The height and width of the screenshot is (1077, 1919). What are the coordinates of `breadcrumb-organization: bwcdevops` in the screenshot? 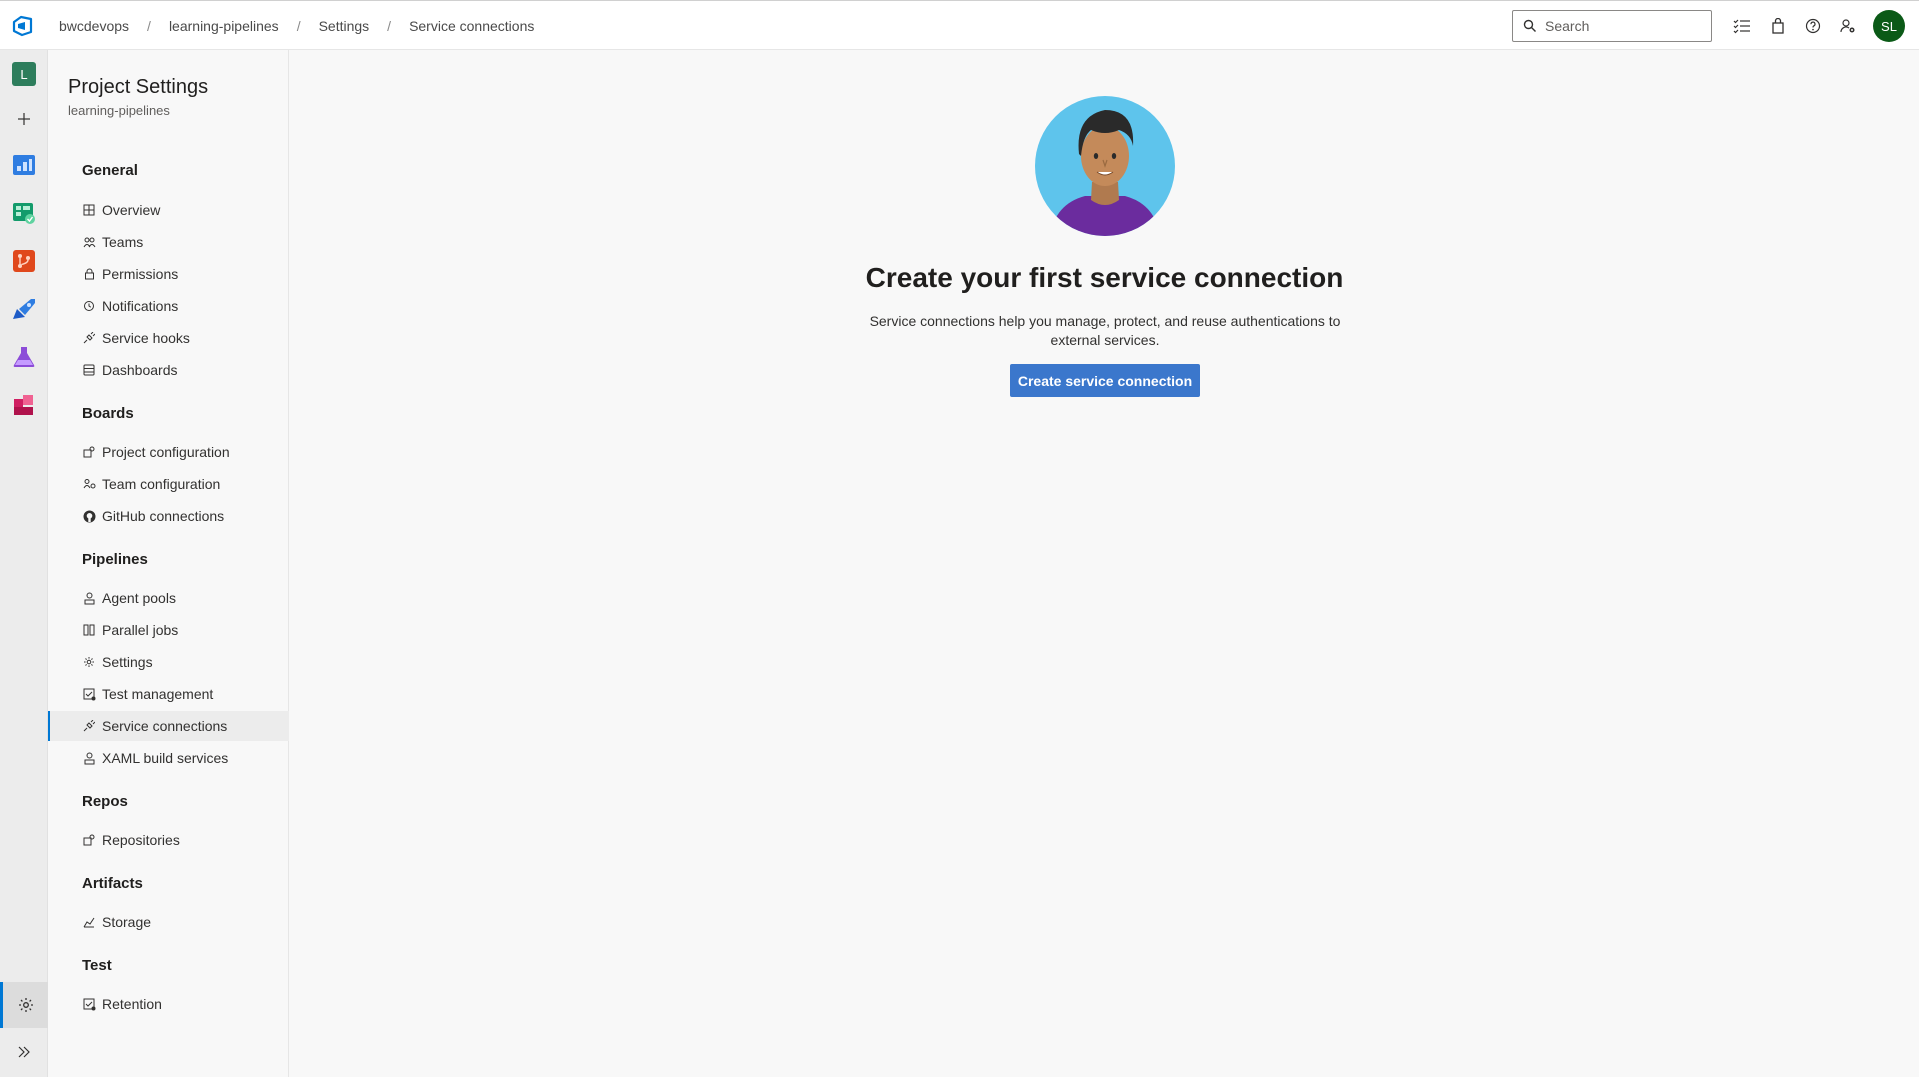 It's located at (94, 26).